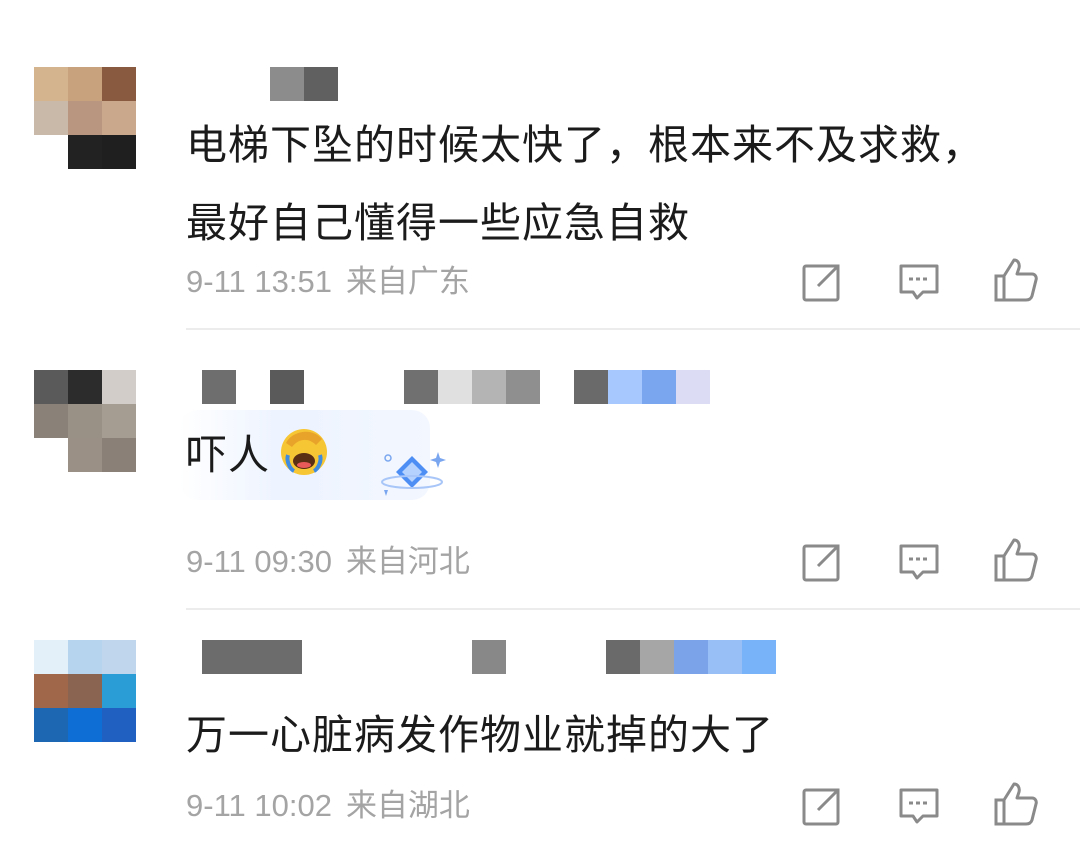  Describe the element at coordinates (259, 561) in the screenshot. I see `comment-time: 9-11 09:30` at that location.